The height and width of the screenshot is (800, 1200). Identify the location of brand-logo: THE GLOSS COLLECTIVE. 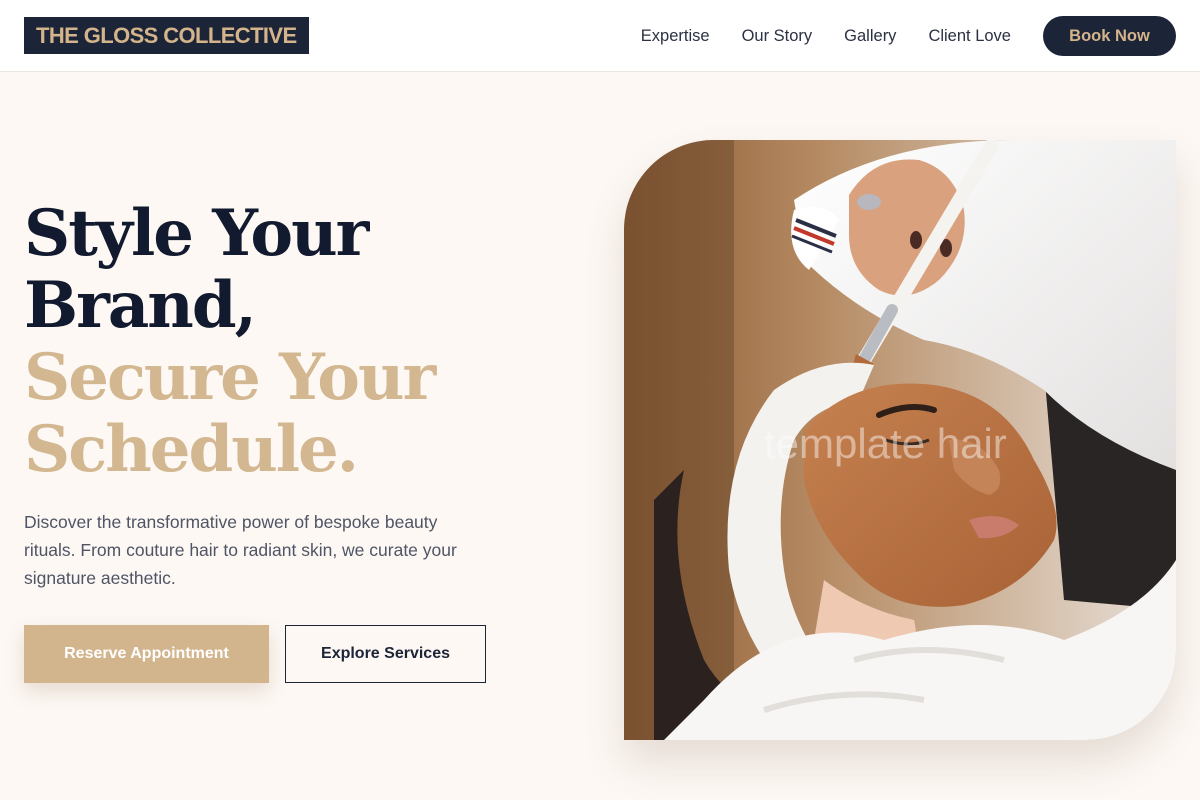
(166, 35).